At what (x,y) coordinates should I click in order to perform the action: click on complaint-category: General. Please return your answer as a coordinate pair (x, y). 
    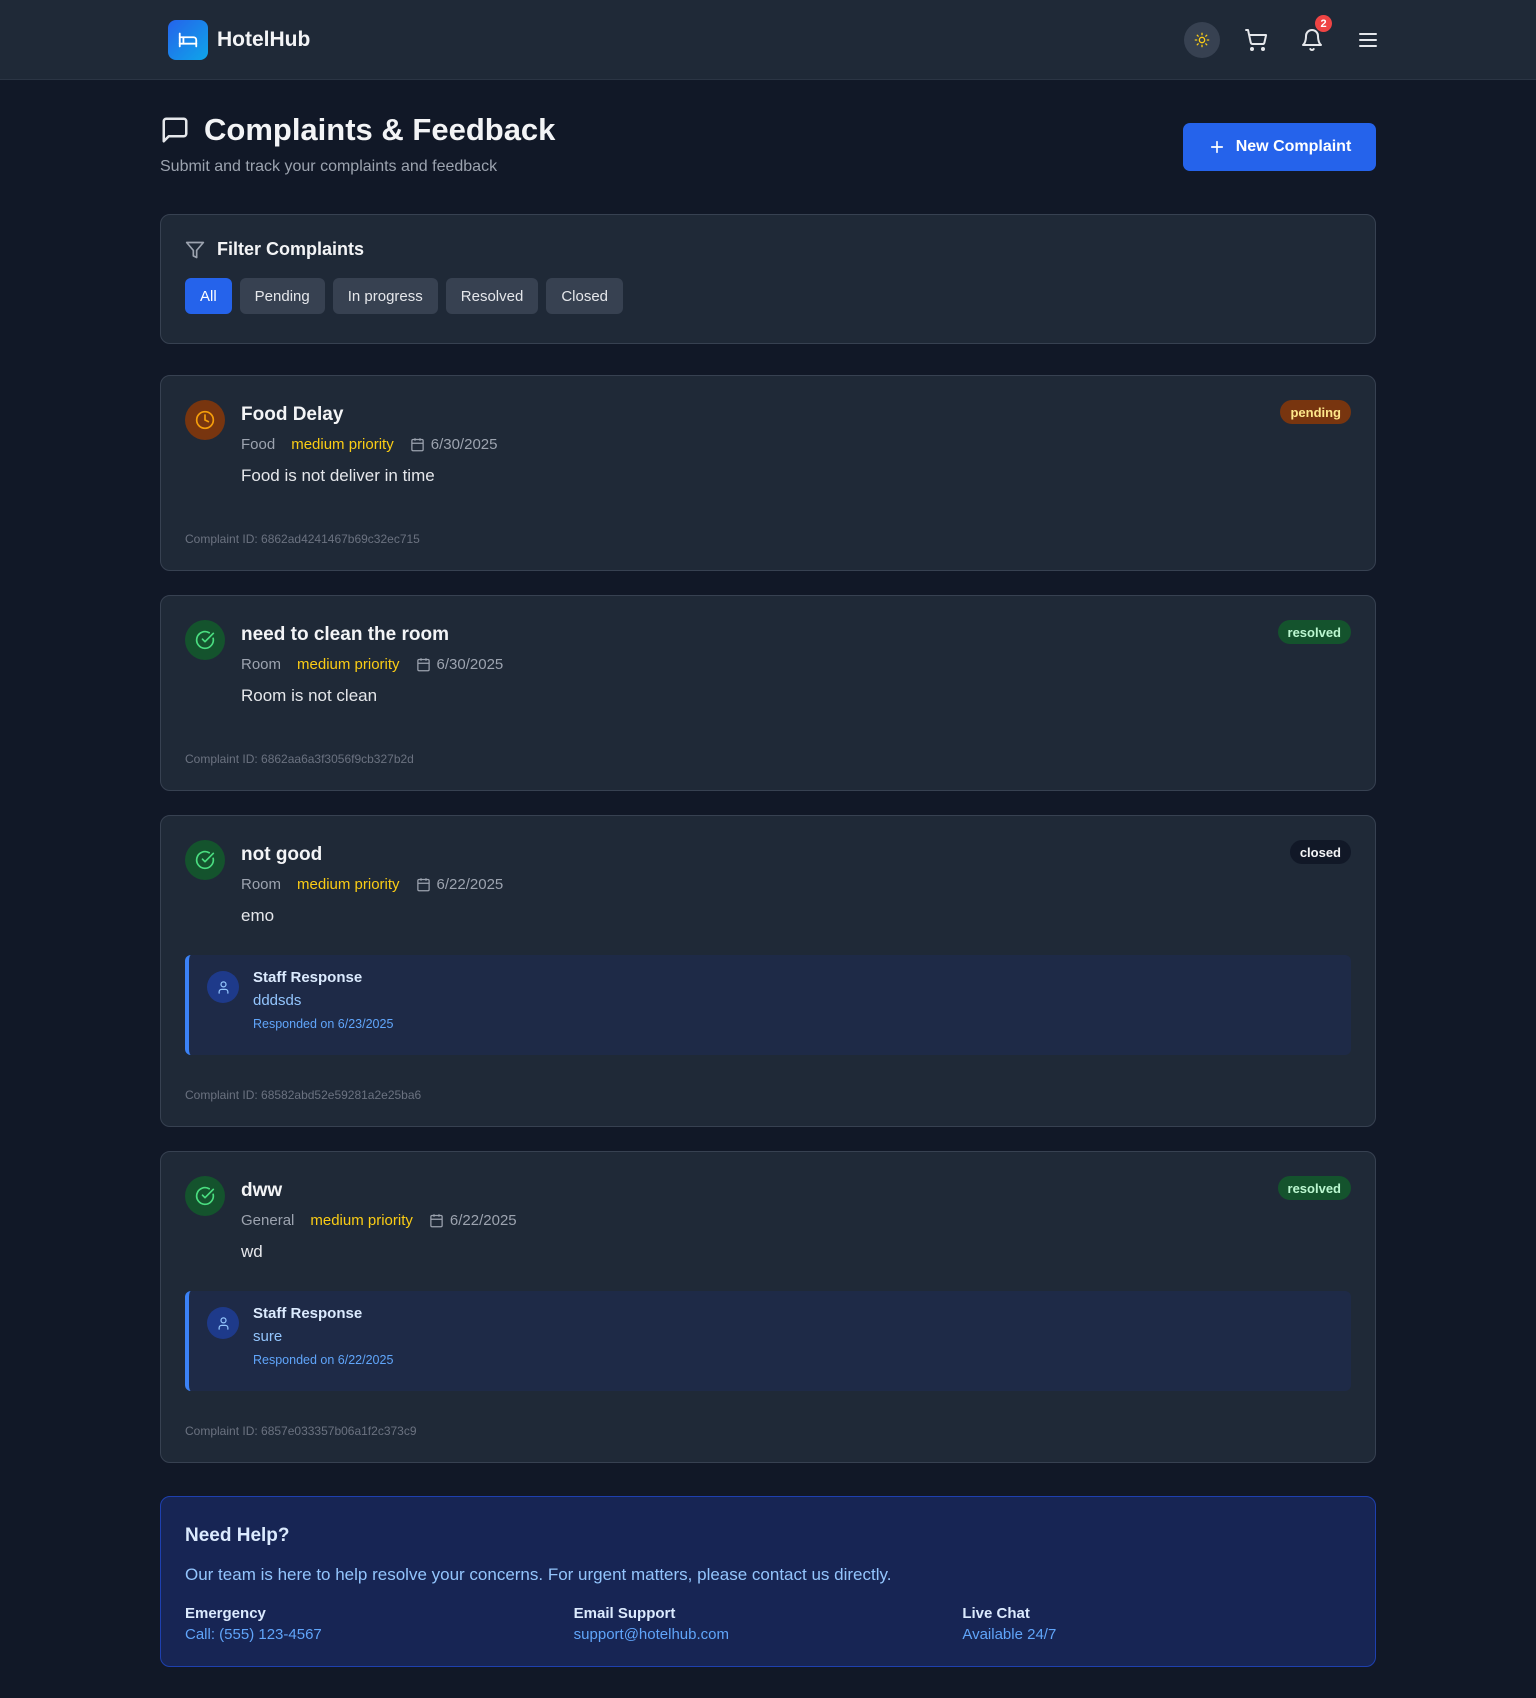
    Looking at the image, I should click on (268, 1220).